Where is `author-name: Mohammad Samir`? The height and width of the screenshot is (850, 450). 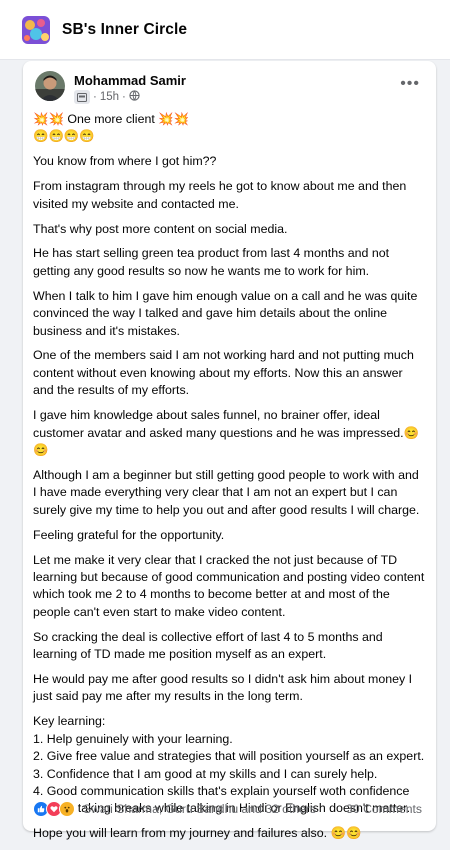
author-name: Mohammad Samir is located at coordinates (130, 80).